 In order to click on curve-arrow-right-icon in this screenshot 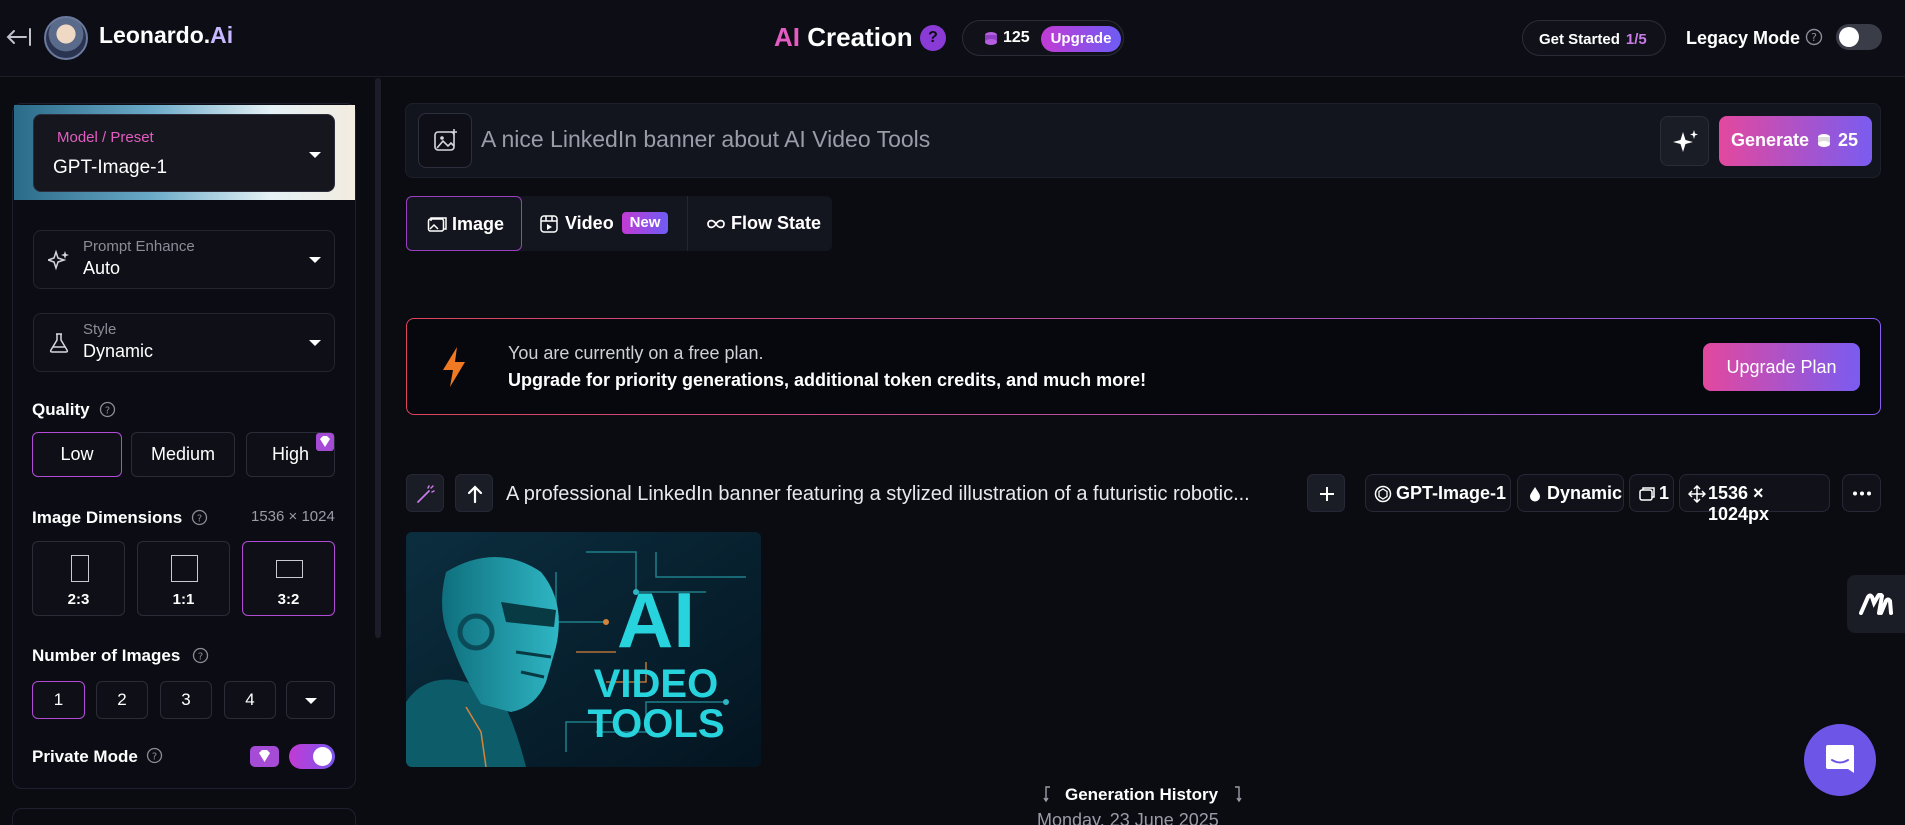, I will do `click(1238, 794)`.